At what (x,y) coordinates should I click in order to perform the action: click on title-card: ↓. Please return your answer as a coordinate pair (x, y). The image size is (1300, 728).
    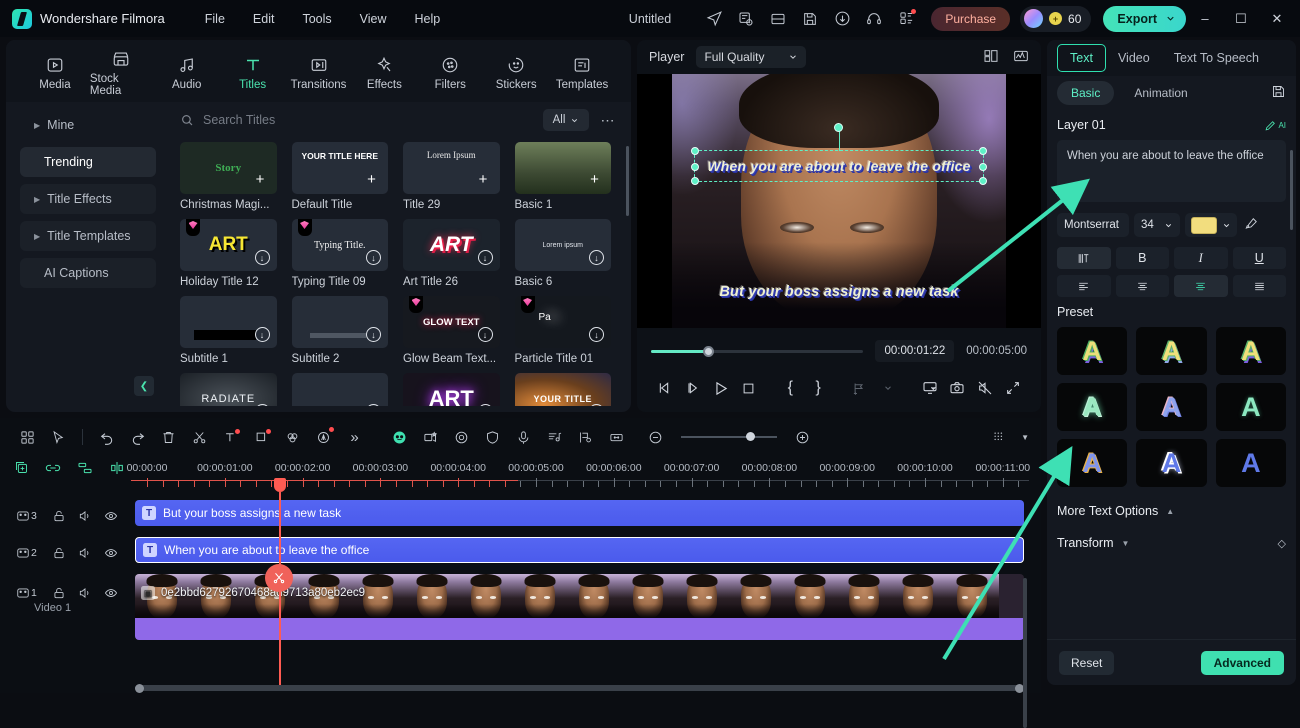
    Looking at the image, I should click on (340, 389).